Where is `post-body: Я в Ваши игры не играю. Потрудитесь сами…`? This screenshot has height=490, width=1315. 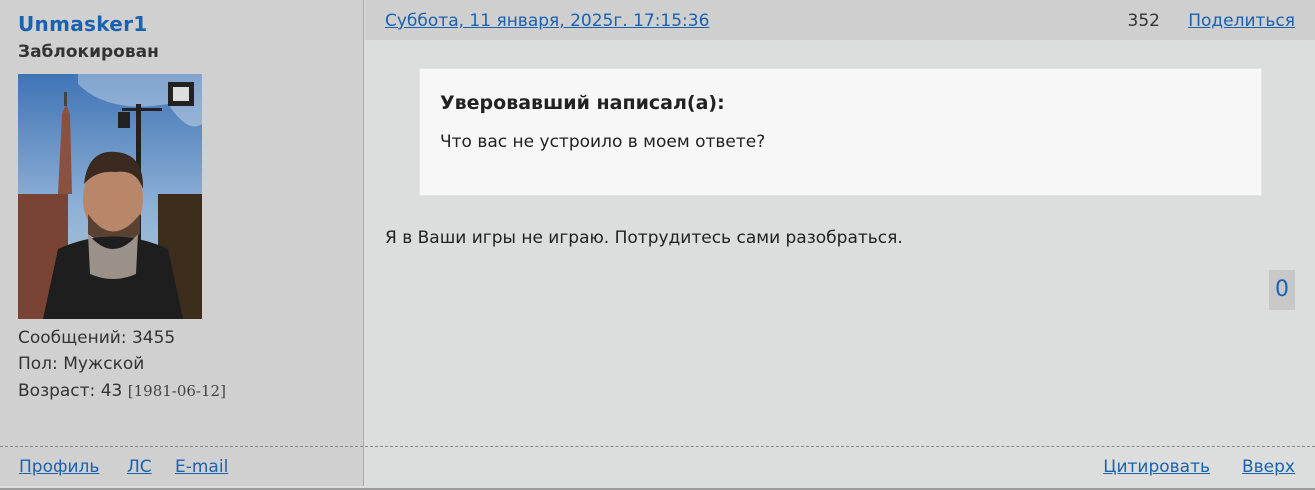 post-body: Я в Ваши игры не играю. Потрудитесь сами… is located at coordinates (644, 238).